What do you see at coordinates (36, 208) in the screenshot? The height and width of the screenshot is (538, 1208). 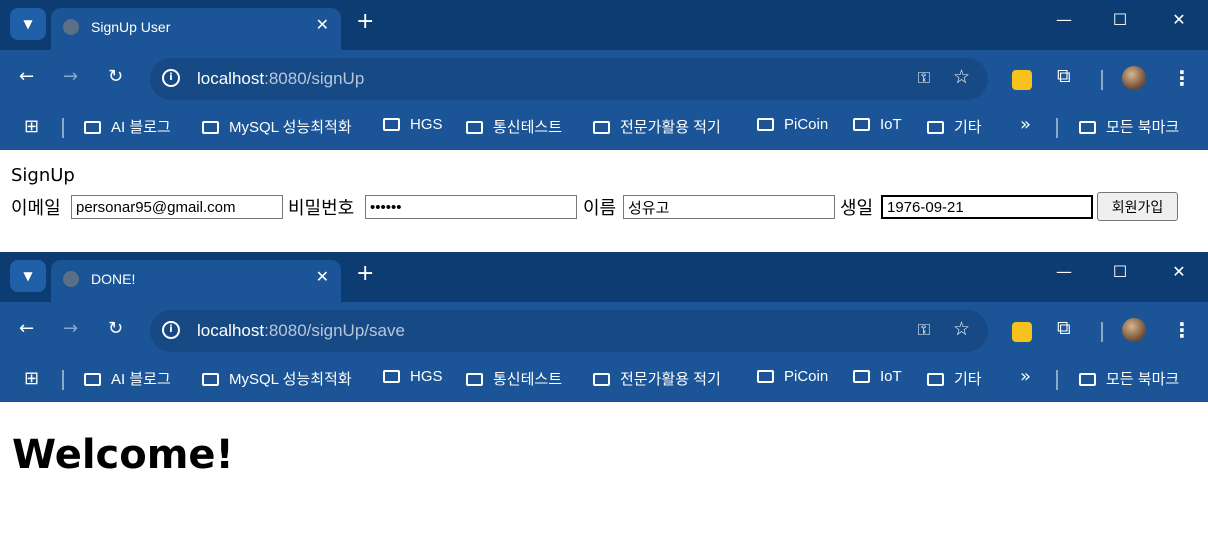 I see `email-label: 이메일` at bounding box center [36, 208].